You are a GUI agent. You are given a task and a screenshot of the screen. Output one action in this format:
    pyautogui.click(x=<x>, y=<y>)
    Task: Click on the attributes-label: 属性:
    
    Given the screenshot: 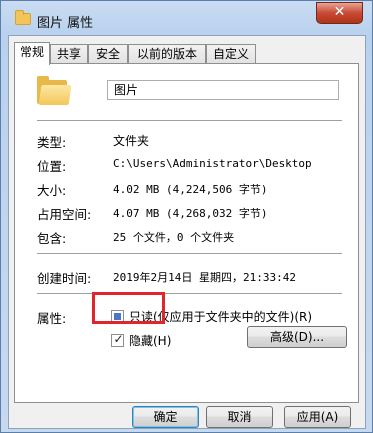 What is the action you would take?
    pyautogui.click(x=52, y=318)
    